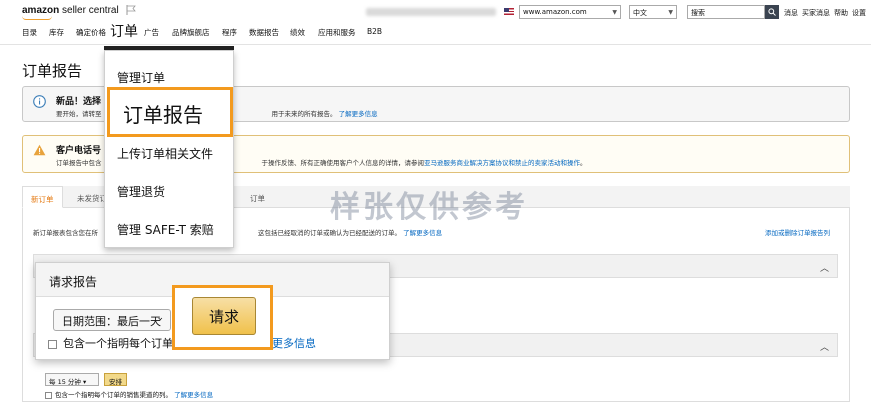 The image size is (871, 402). Describe the element at coordinates (193, 395) in the screenshot. I see `schedule-learn-more-link: 了解更多信息` at that location.